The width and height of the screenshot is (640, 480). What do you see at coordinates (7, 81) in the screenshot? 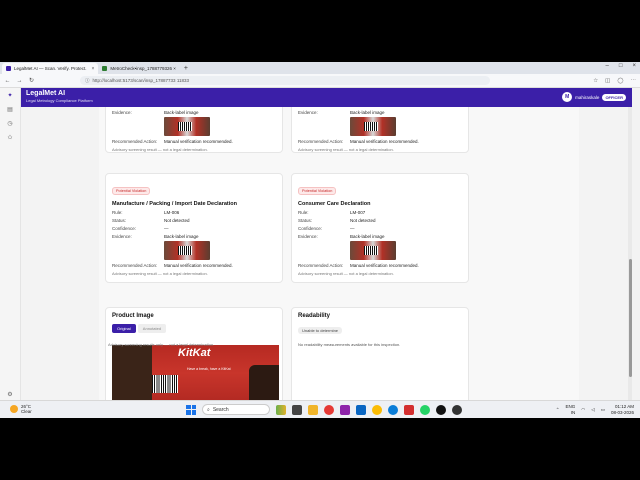
I see `back-icon: ←` at bounding box center [7, 81].